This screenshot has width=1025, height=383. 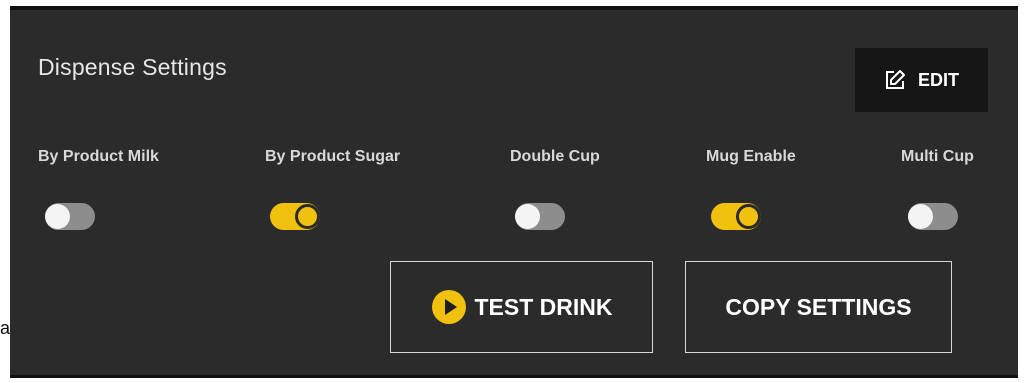 I want to click on copy-settings-button: COPY SETTINGS, so click(x=818, y=307).